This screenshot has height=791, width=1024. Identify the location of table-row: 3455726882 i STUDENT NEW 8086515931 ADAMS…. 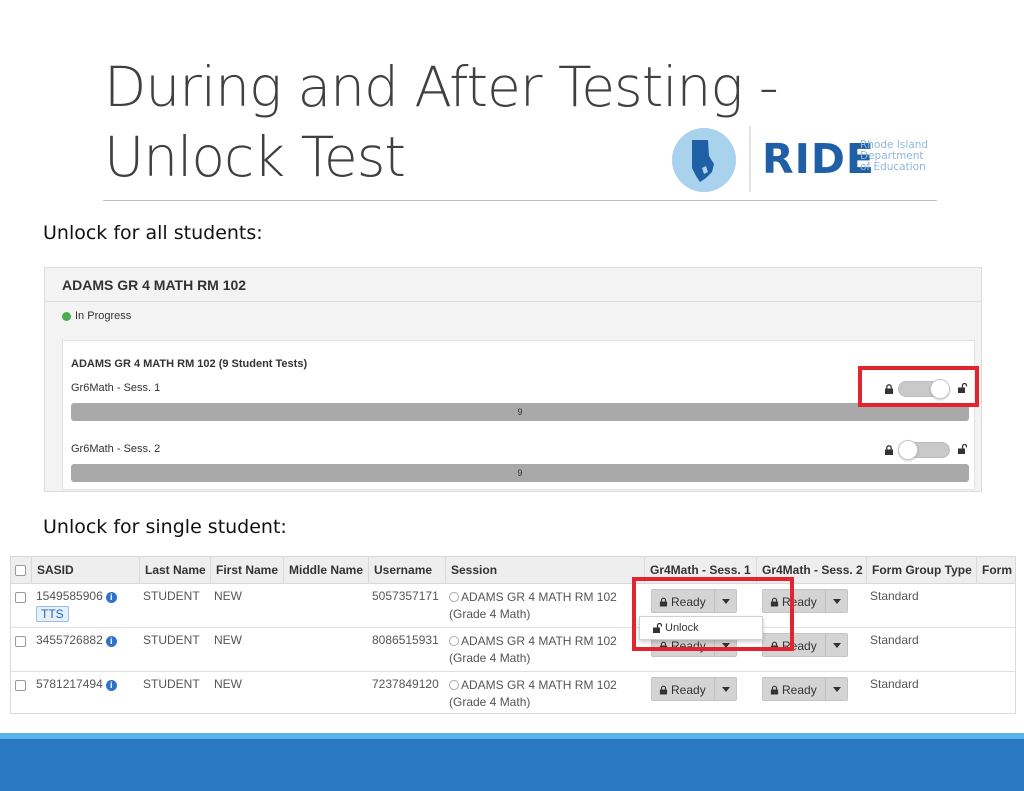
(513, 650).